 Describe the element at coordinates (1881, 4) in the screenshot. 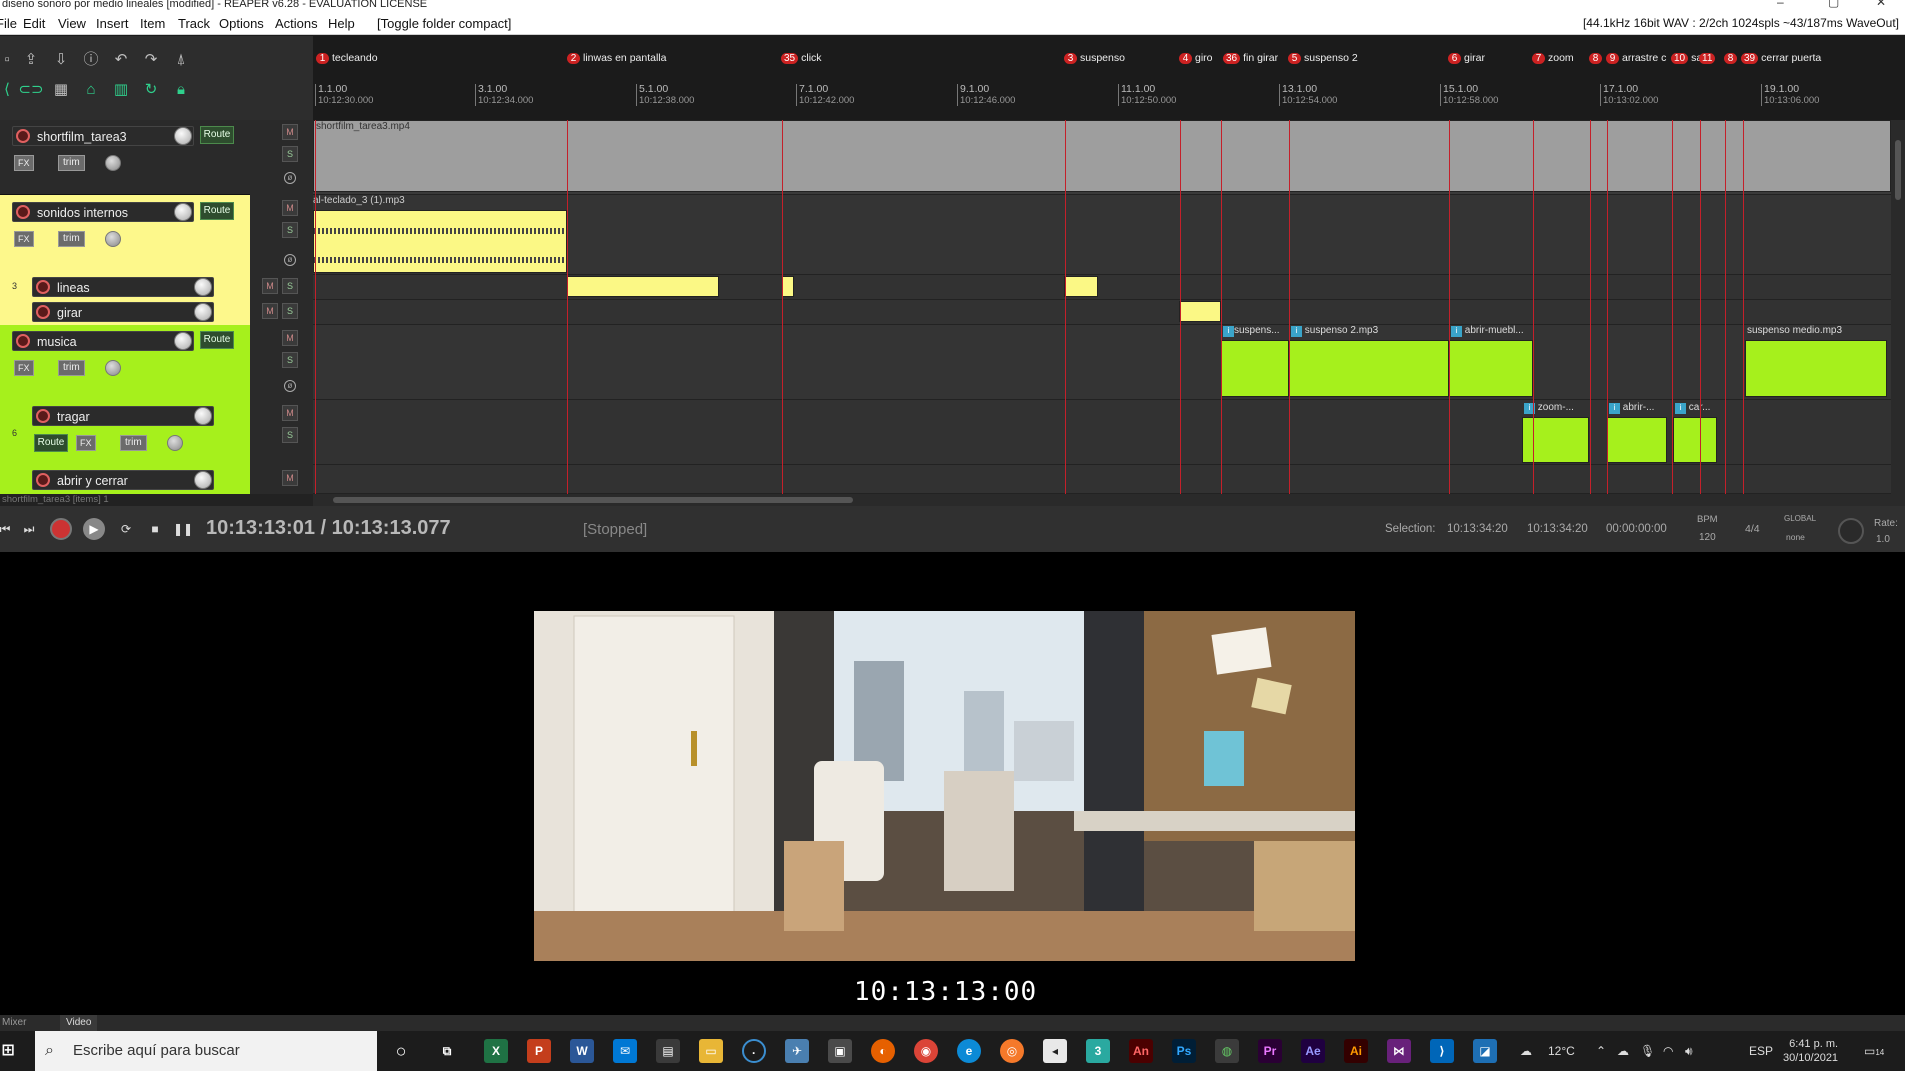

I see `close-icon: ✕` at that location.